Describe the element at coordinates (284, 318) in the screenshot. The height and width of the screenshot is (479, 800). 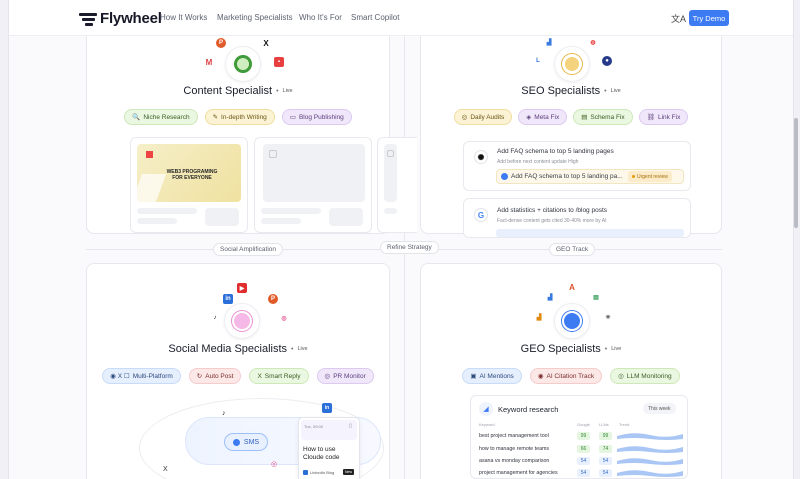
I see `instagram-icon: ◎` at that location.